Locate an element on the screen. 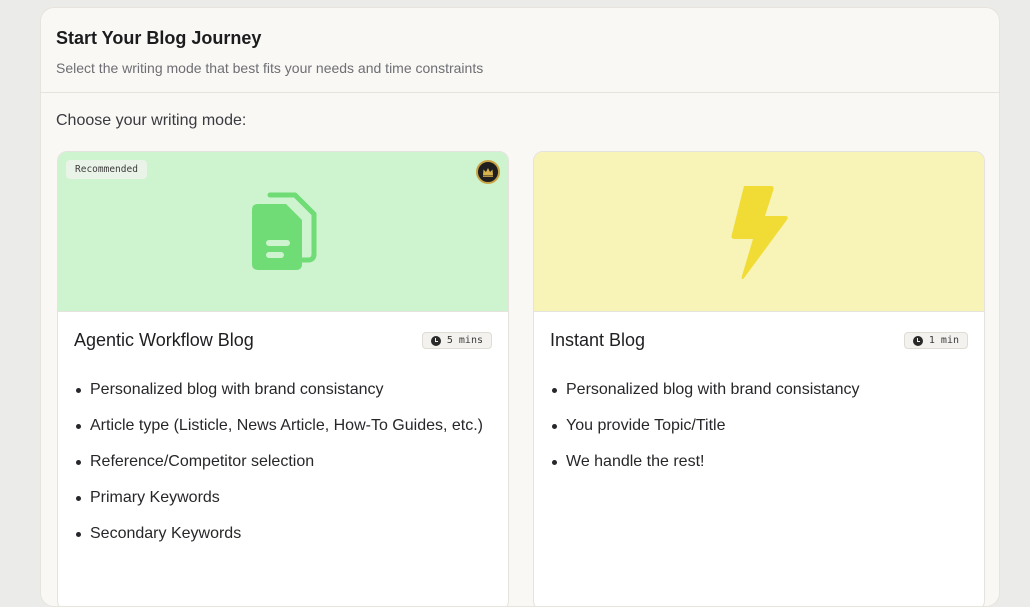  feature-item: Reference/Competitor selection is located at coordinates (283, 462).